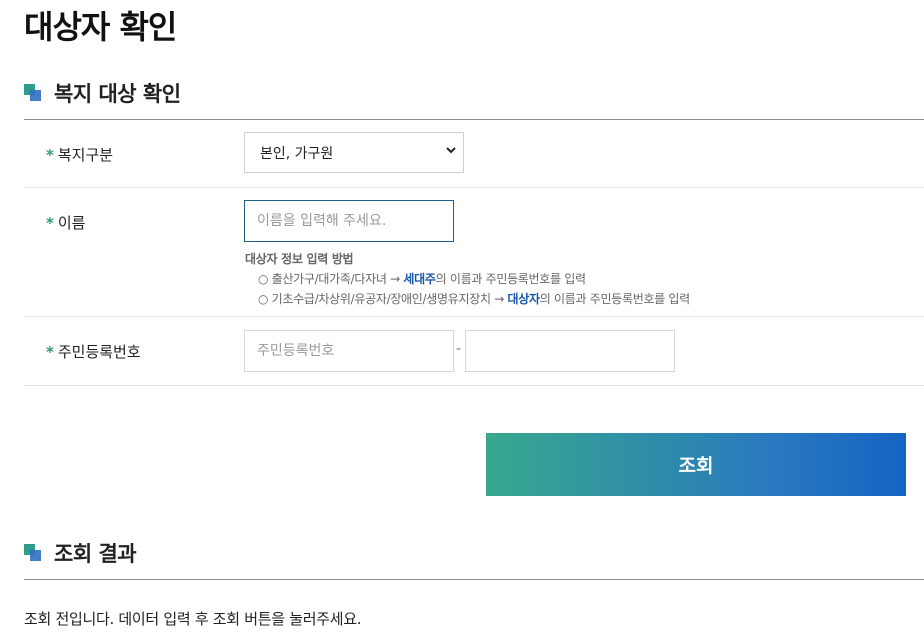 This screenshot has height=642, width=924. Describe the element at coordinates (100, 27) in the screenshot. I see `page-title: 대상자 확인` at that location.